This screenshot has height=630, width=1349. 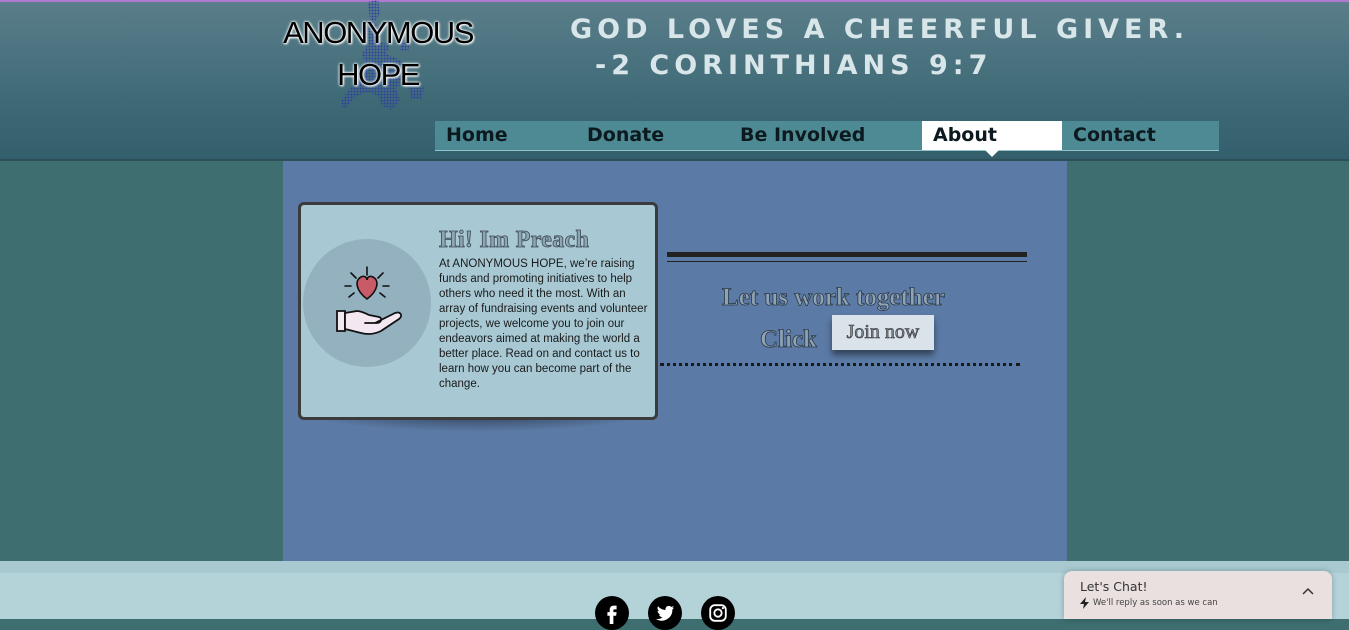 I want to click on logo-line-1: ANONYMOUS, so click(x=378, y=32).